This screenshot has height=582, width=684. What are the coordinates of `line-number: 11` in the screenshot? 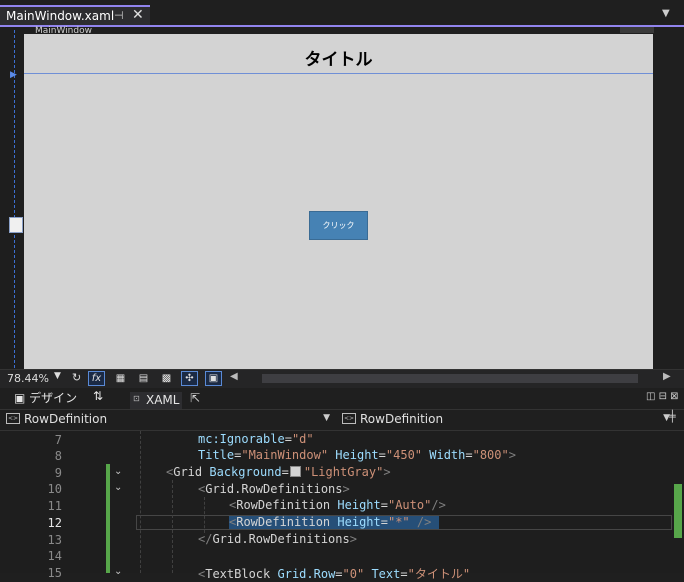 It's located at (54, 506).